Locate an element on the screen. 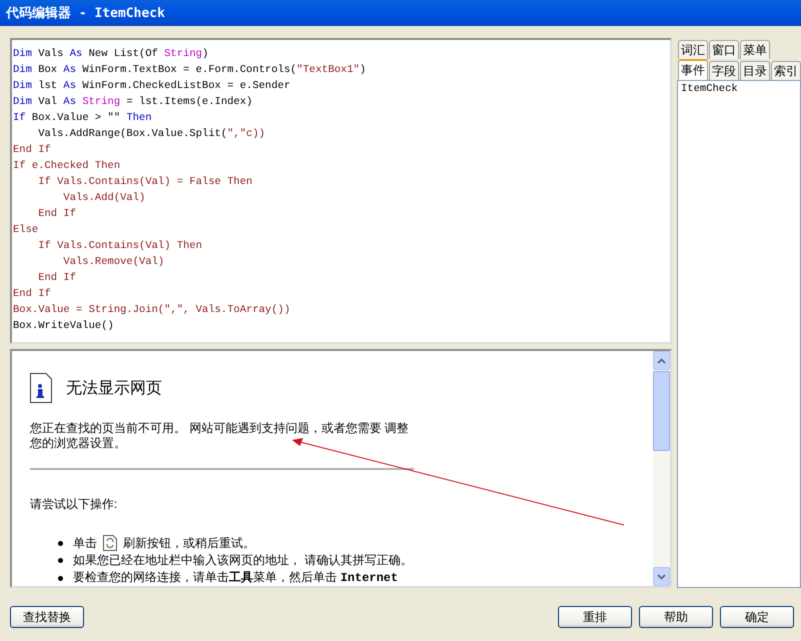  error-message: 您正在查找的页当前不可用。 网站可能遇到支持问题，或者您需要 调整您的浏览器设置。 is located at coordinates (220, 436).